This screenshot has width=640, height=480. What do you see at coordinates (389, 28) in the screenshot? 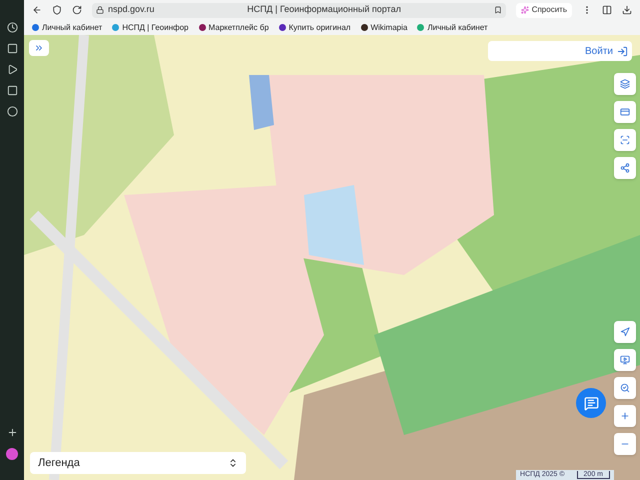
I see `bookmark-link: Wikimapia` at bounding box center [389, 28].